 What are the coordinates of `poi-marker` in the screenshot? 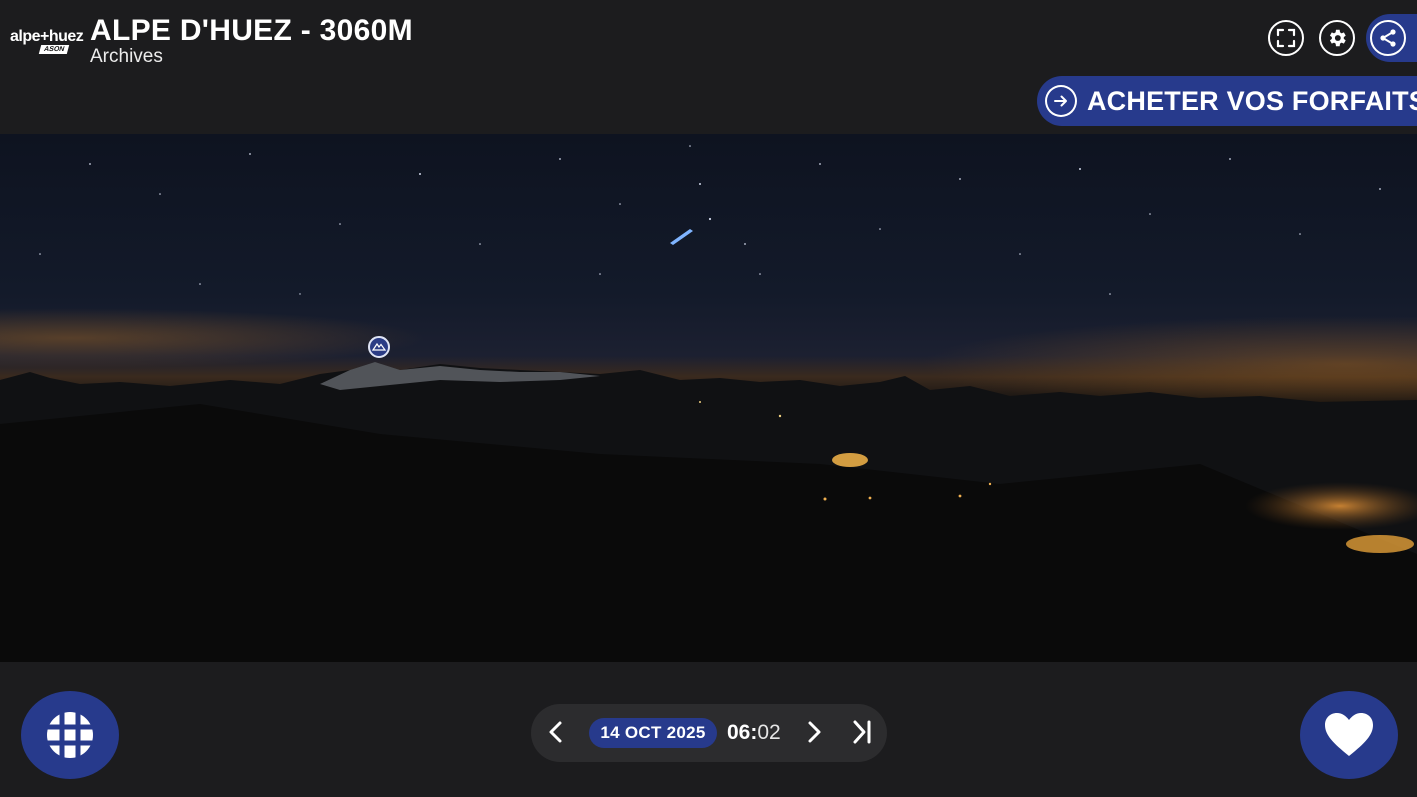 It's located at (379, 347).